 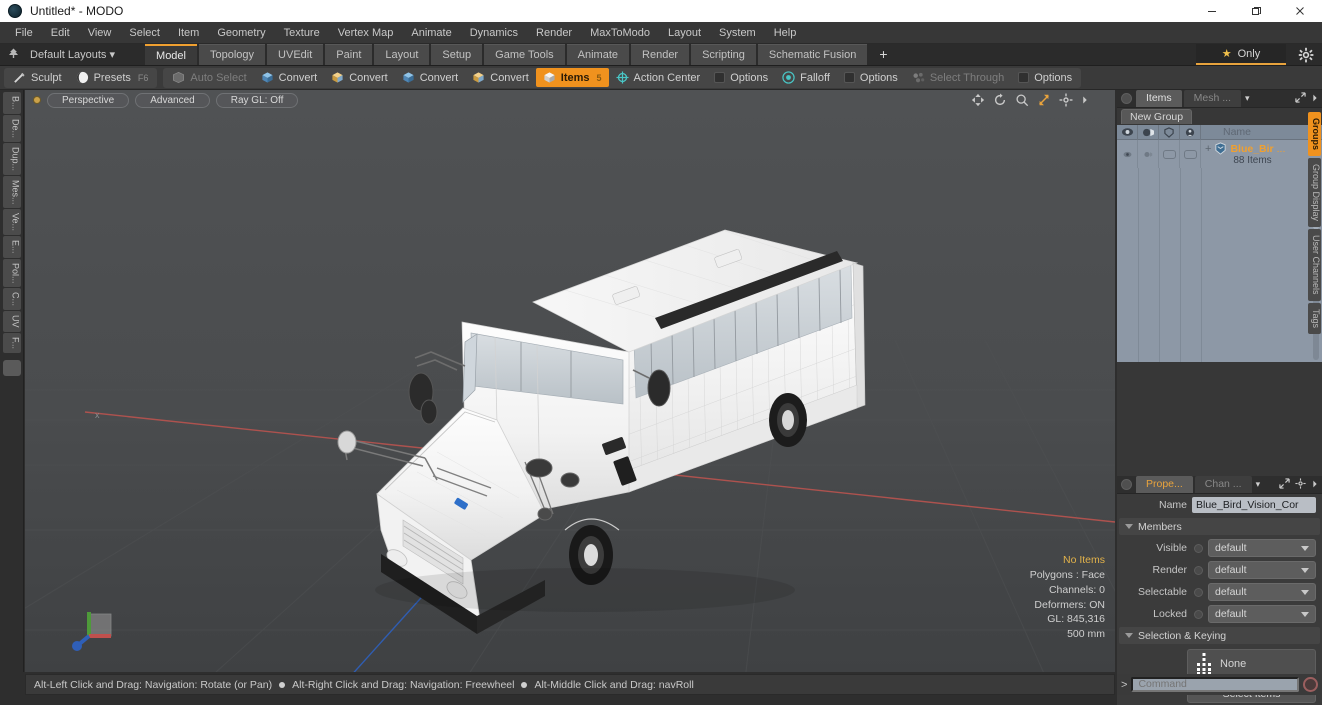 What do you see at coordinates (1258, 484) in the screenshot?
I see `properties-tabs-chevron-down-icon: ▾` at bounding box center [1258, 484].